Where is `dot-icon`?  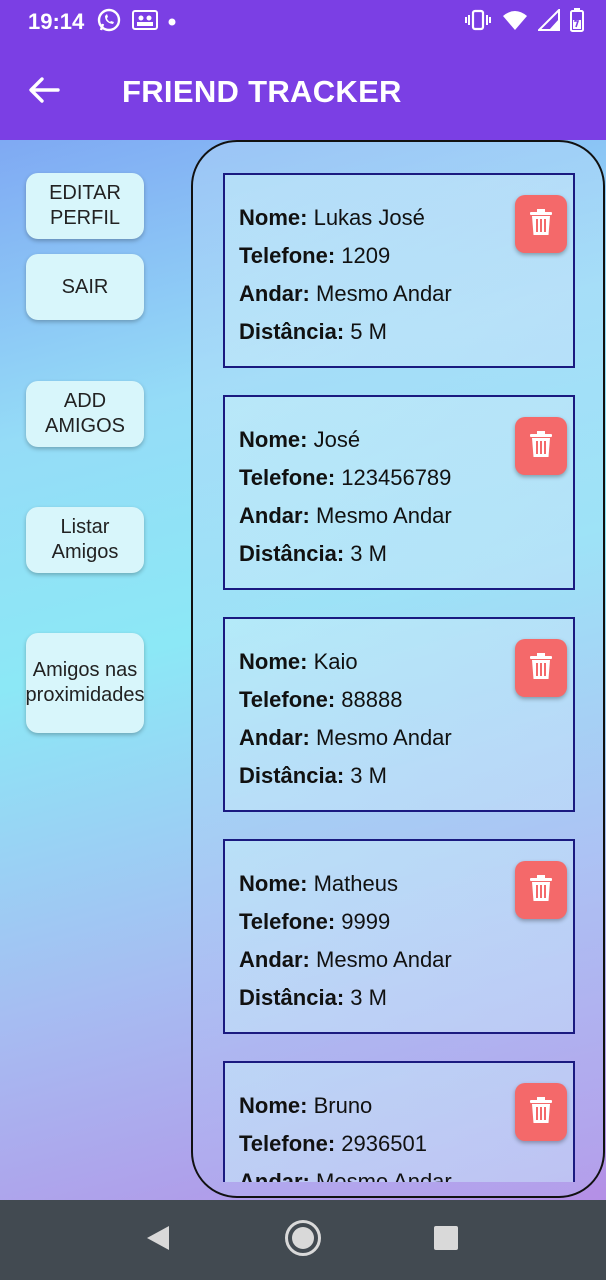
dot-icon is located at coordinates (172, 22).